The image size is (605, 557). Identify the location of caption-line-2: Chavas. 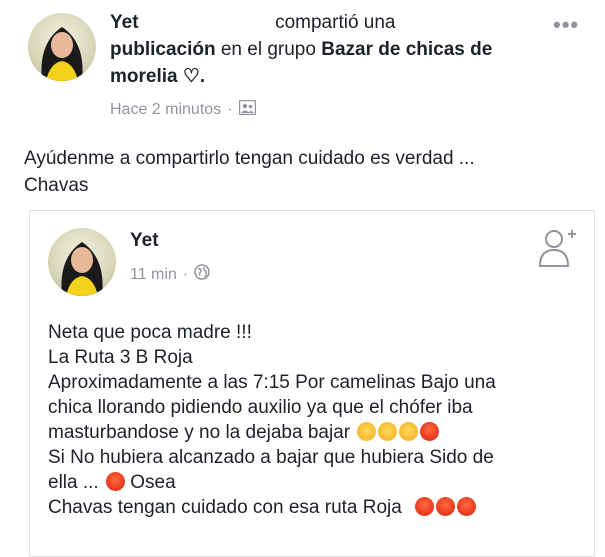
(56, 185).